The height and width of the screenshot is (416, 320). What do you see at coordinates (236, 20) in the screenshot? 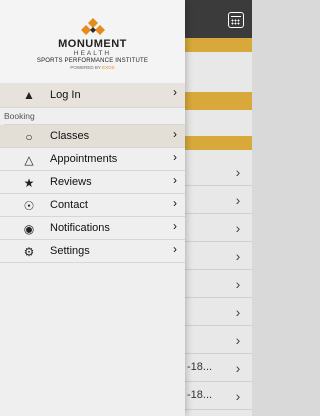
I see `calendar-icon` at bounding box center [236, 20].